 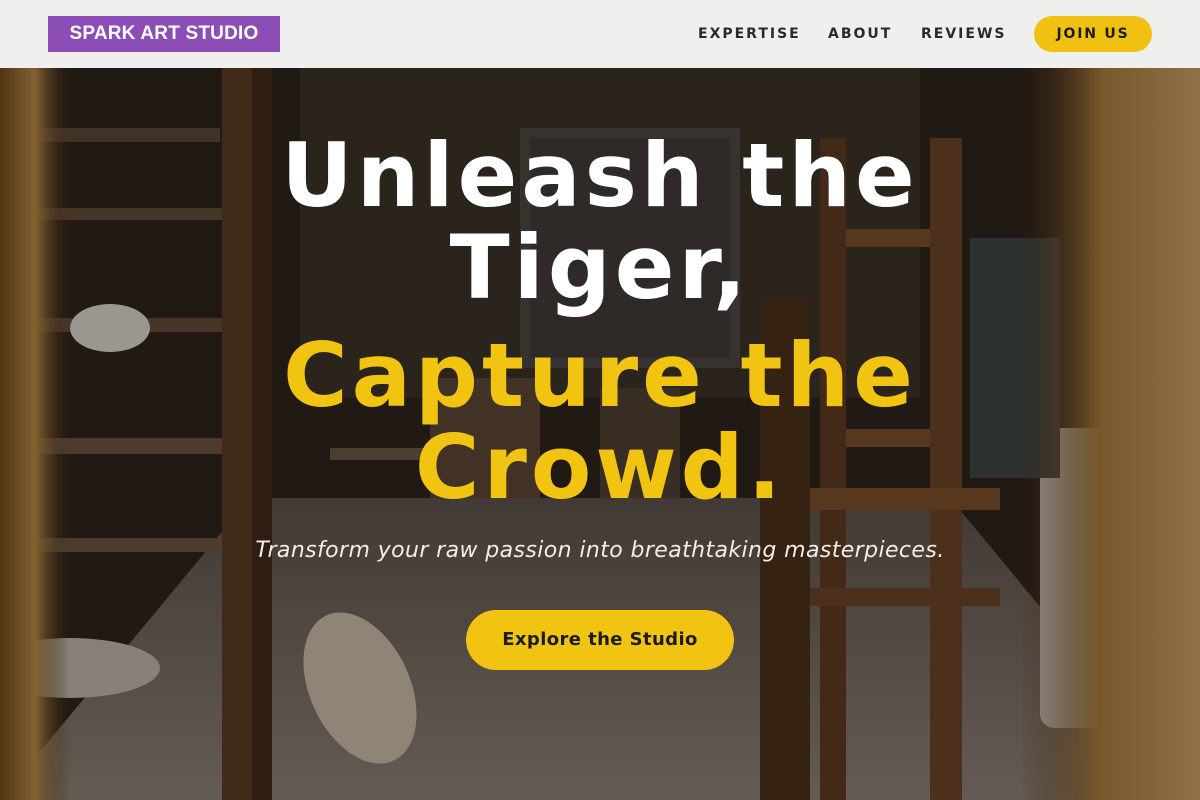 I want to click on nav-about: ABOUT, so click(x=860, y=34).